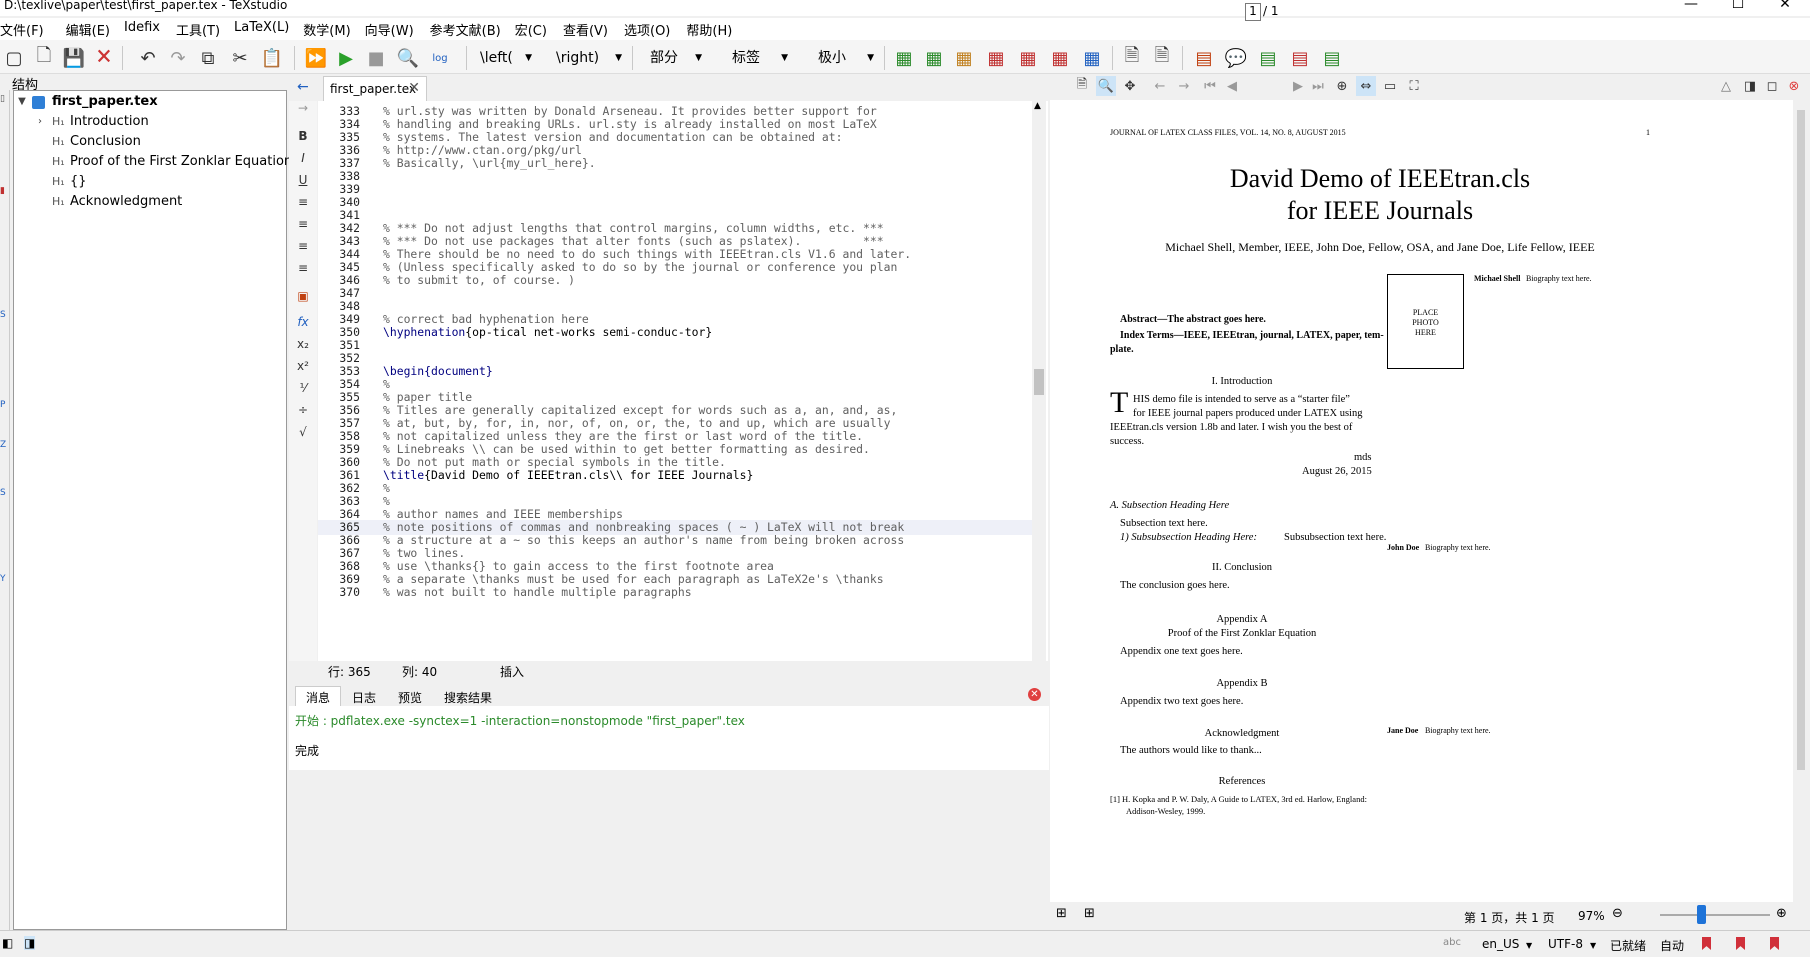 Image resolution: width=1810 pixels, height=957 pixels. What do you see at coordinates (410, 696) in the screenshot?
I see `tab-preview: 预览` at bounding box center [410, 696].